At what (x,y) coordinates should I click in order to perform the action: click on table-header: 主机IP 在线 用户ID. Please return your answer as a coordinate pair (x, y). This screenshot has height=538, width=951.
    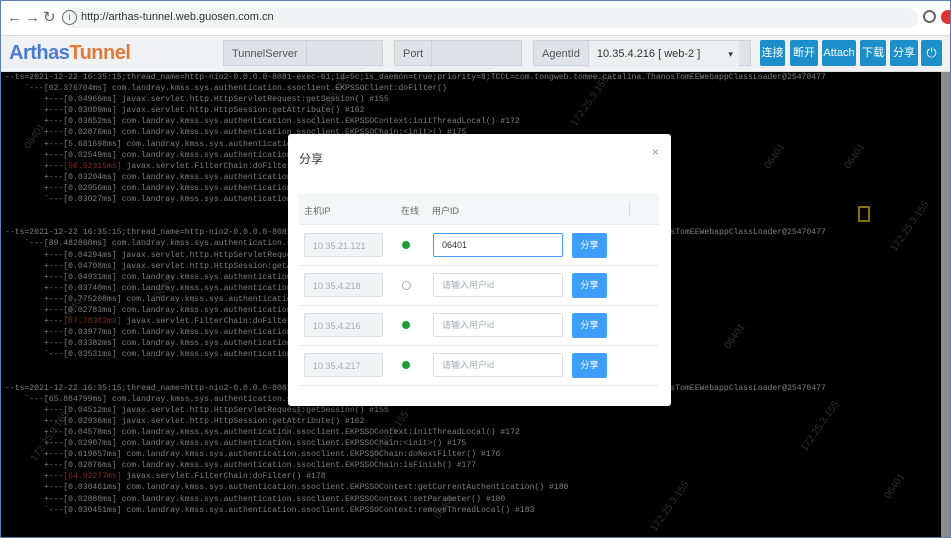
    Looking at the image, I should click on (479, 209).